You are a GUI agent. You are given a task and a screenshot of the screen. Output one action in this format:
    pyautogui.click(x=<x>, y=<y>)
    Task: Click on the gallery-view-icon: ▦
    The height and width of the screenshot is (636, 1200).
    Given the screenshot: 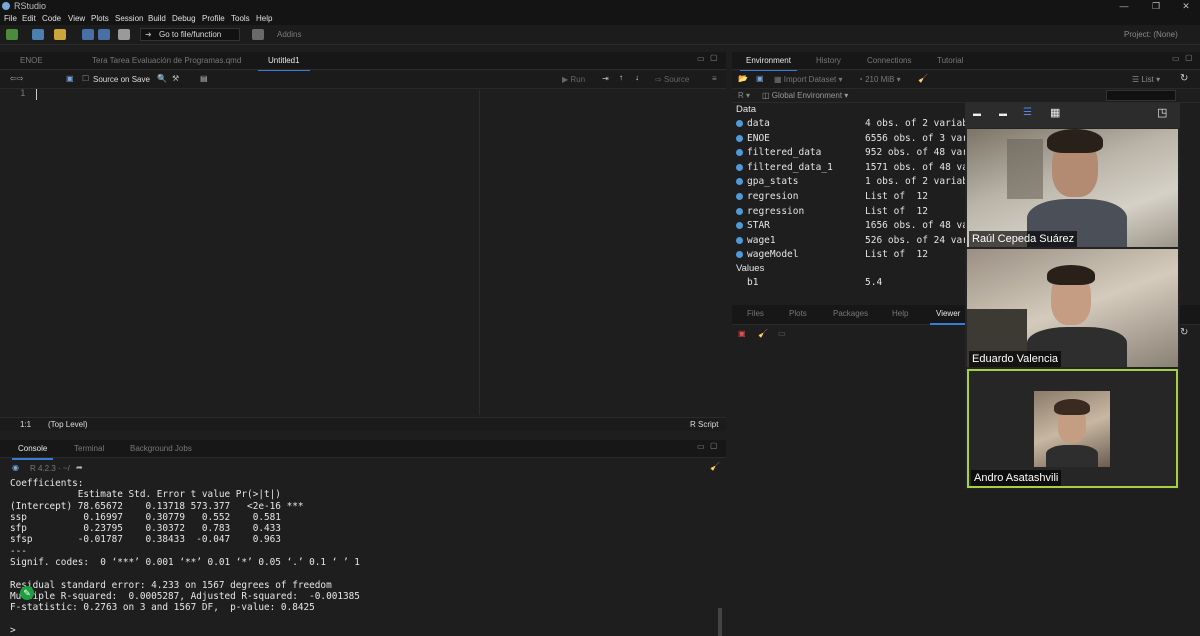 What is the action you would take?
    pyautogui.click(x=1055, y=112)
    